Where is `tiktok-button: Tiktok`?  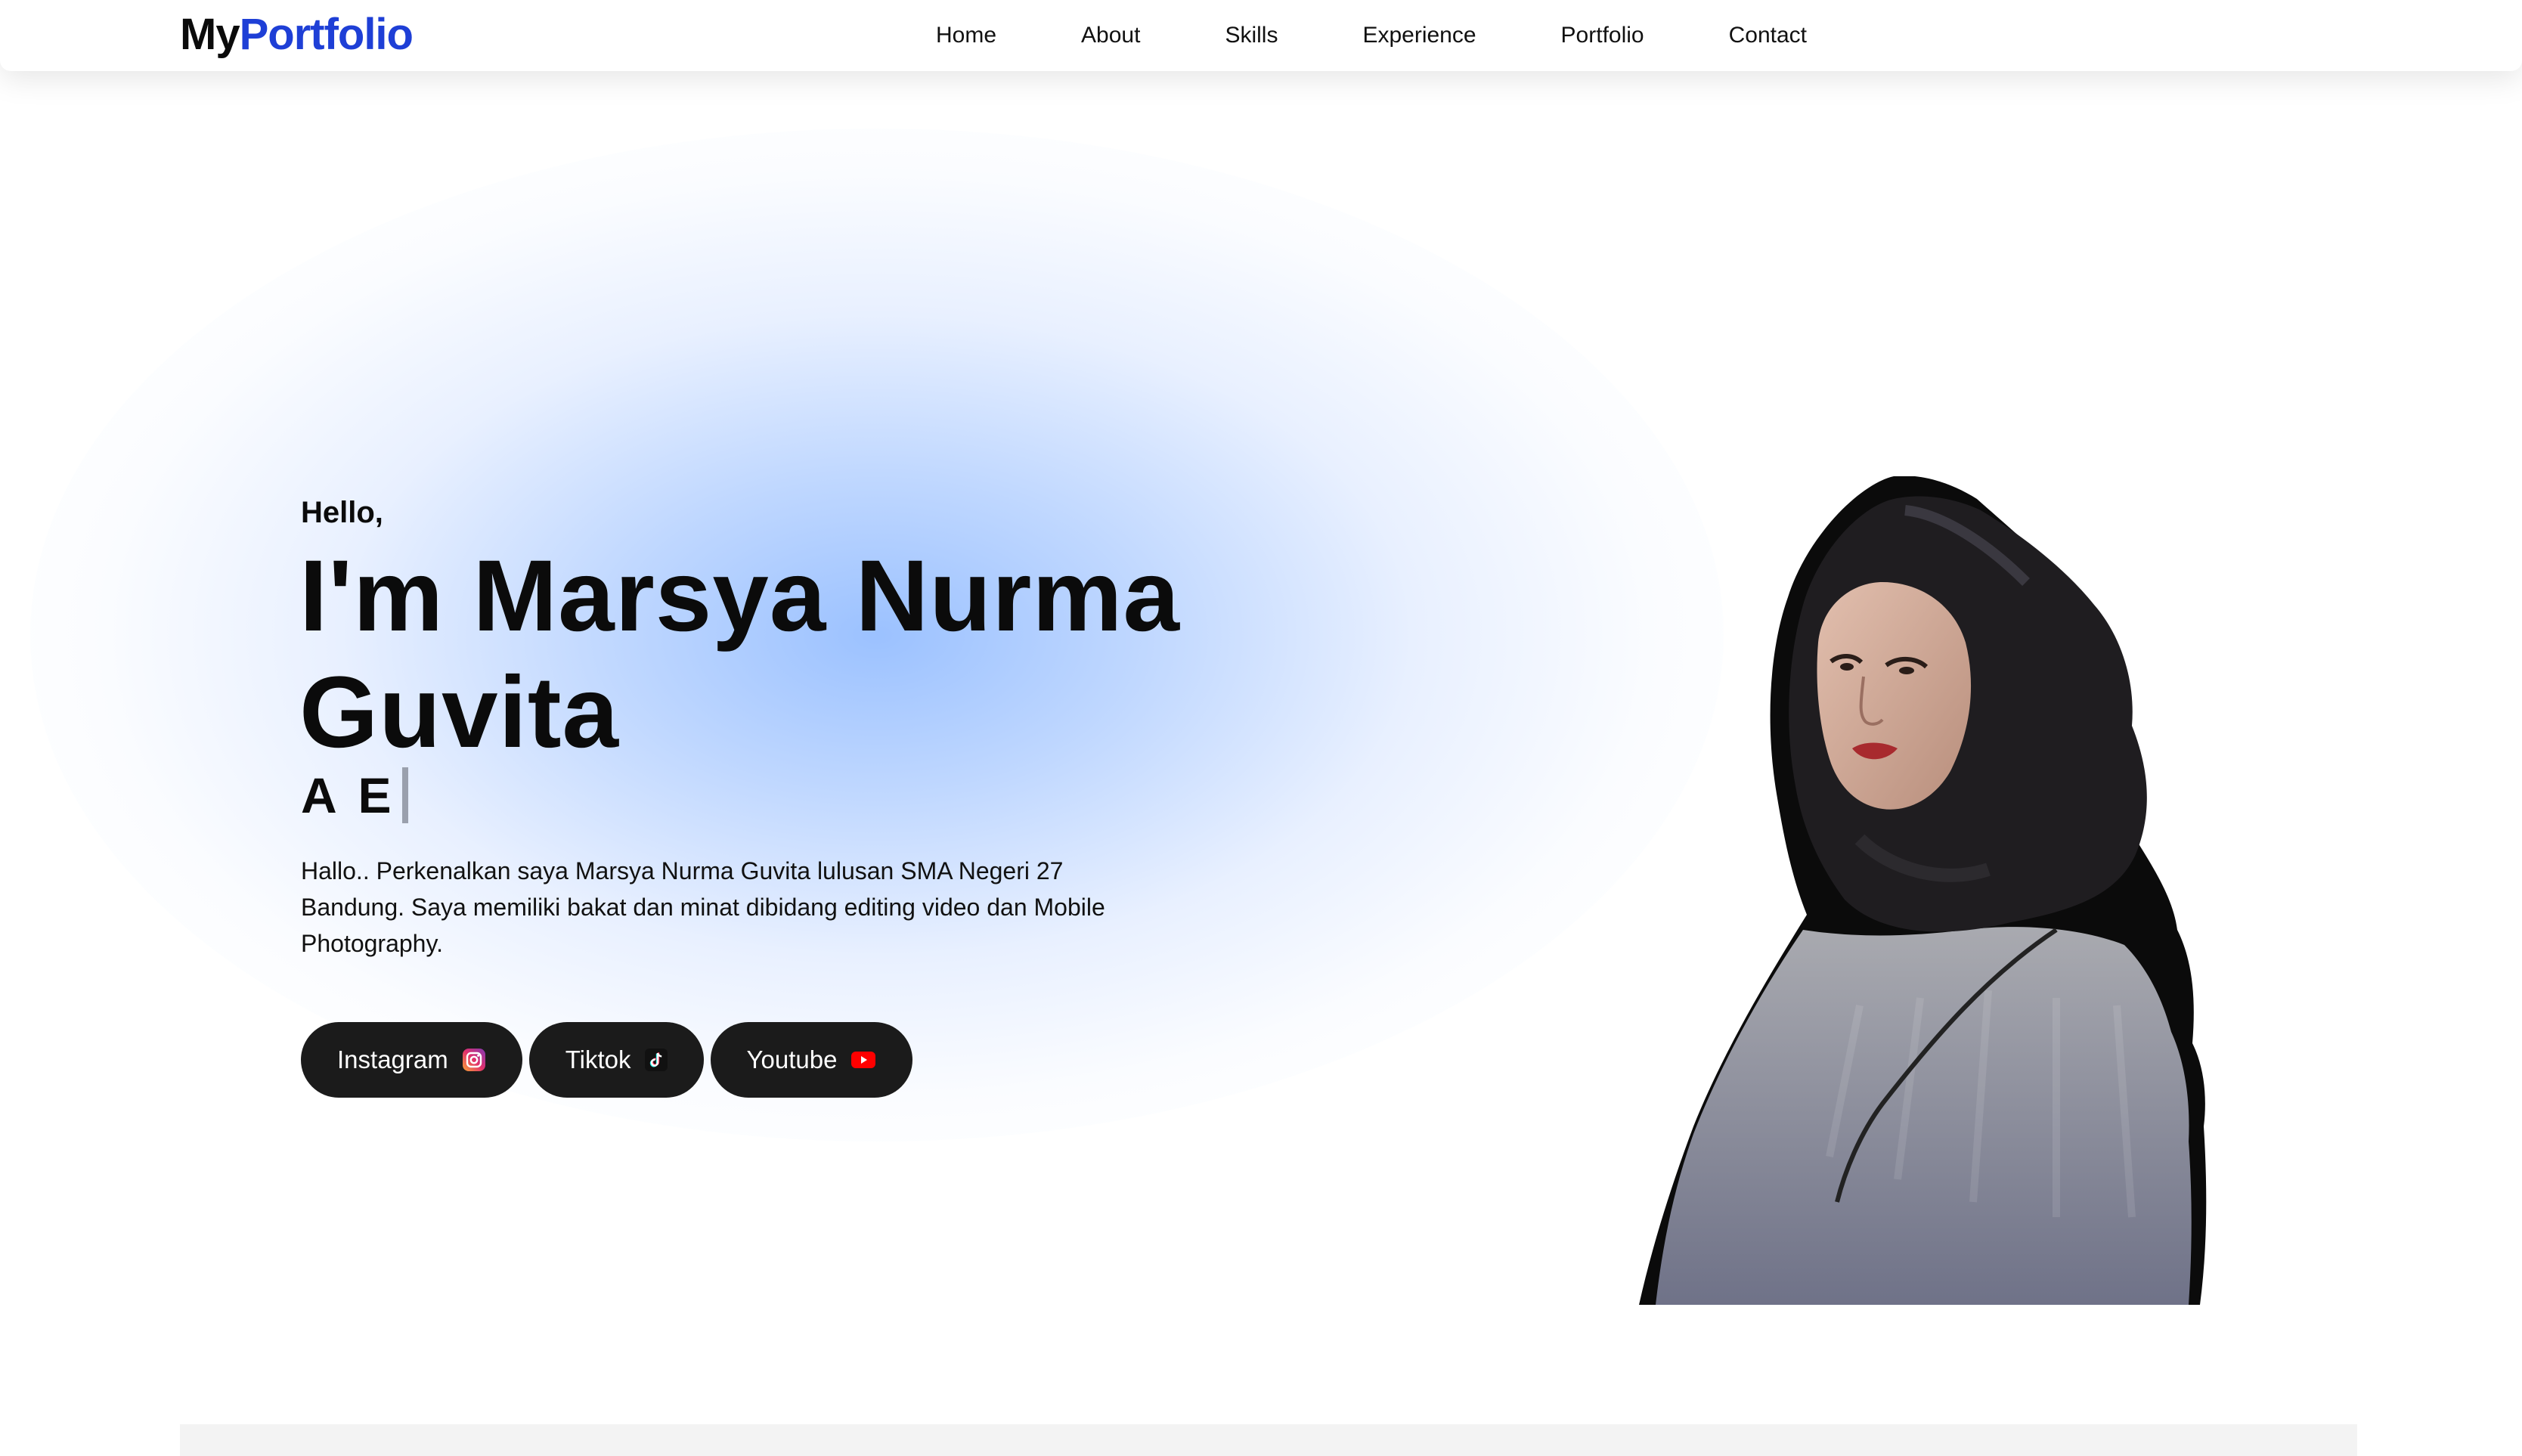
tiktok-button: Tiktok is located at coordinates (616, 1060).